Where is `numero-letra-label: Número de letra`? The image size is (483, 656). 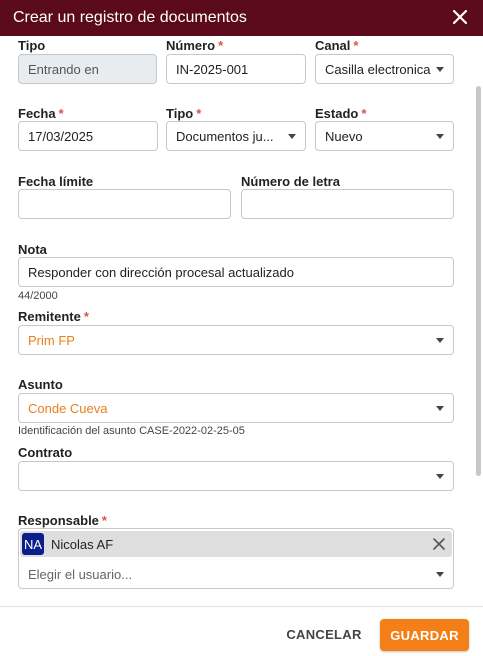 numero-letra-label: Número de letra is located at coordinates (290, 181).